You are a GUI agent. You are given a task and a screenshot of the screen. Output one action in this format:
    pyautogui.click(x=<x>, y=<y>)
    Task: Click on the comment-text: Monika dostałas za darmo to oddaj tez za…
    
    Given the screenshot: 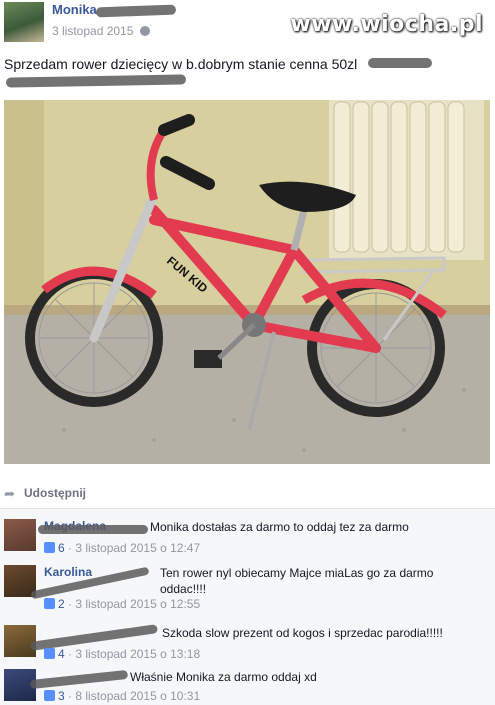 What is the action you would take?
    pyautogui.click(x=279, y=527)
    